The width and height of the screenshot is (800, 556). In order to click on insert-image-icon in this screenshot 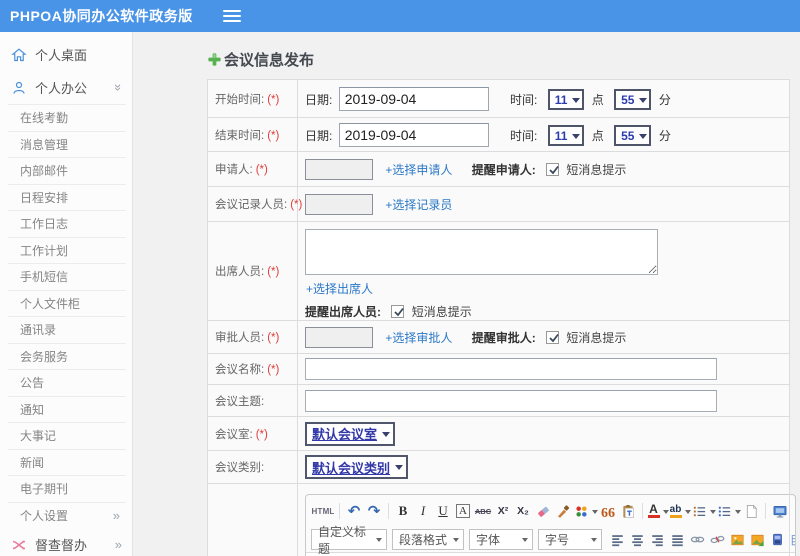, I will do `click(737, 540)`.